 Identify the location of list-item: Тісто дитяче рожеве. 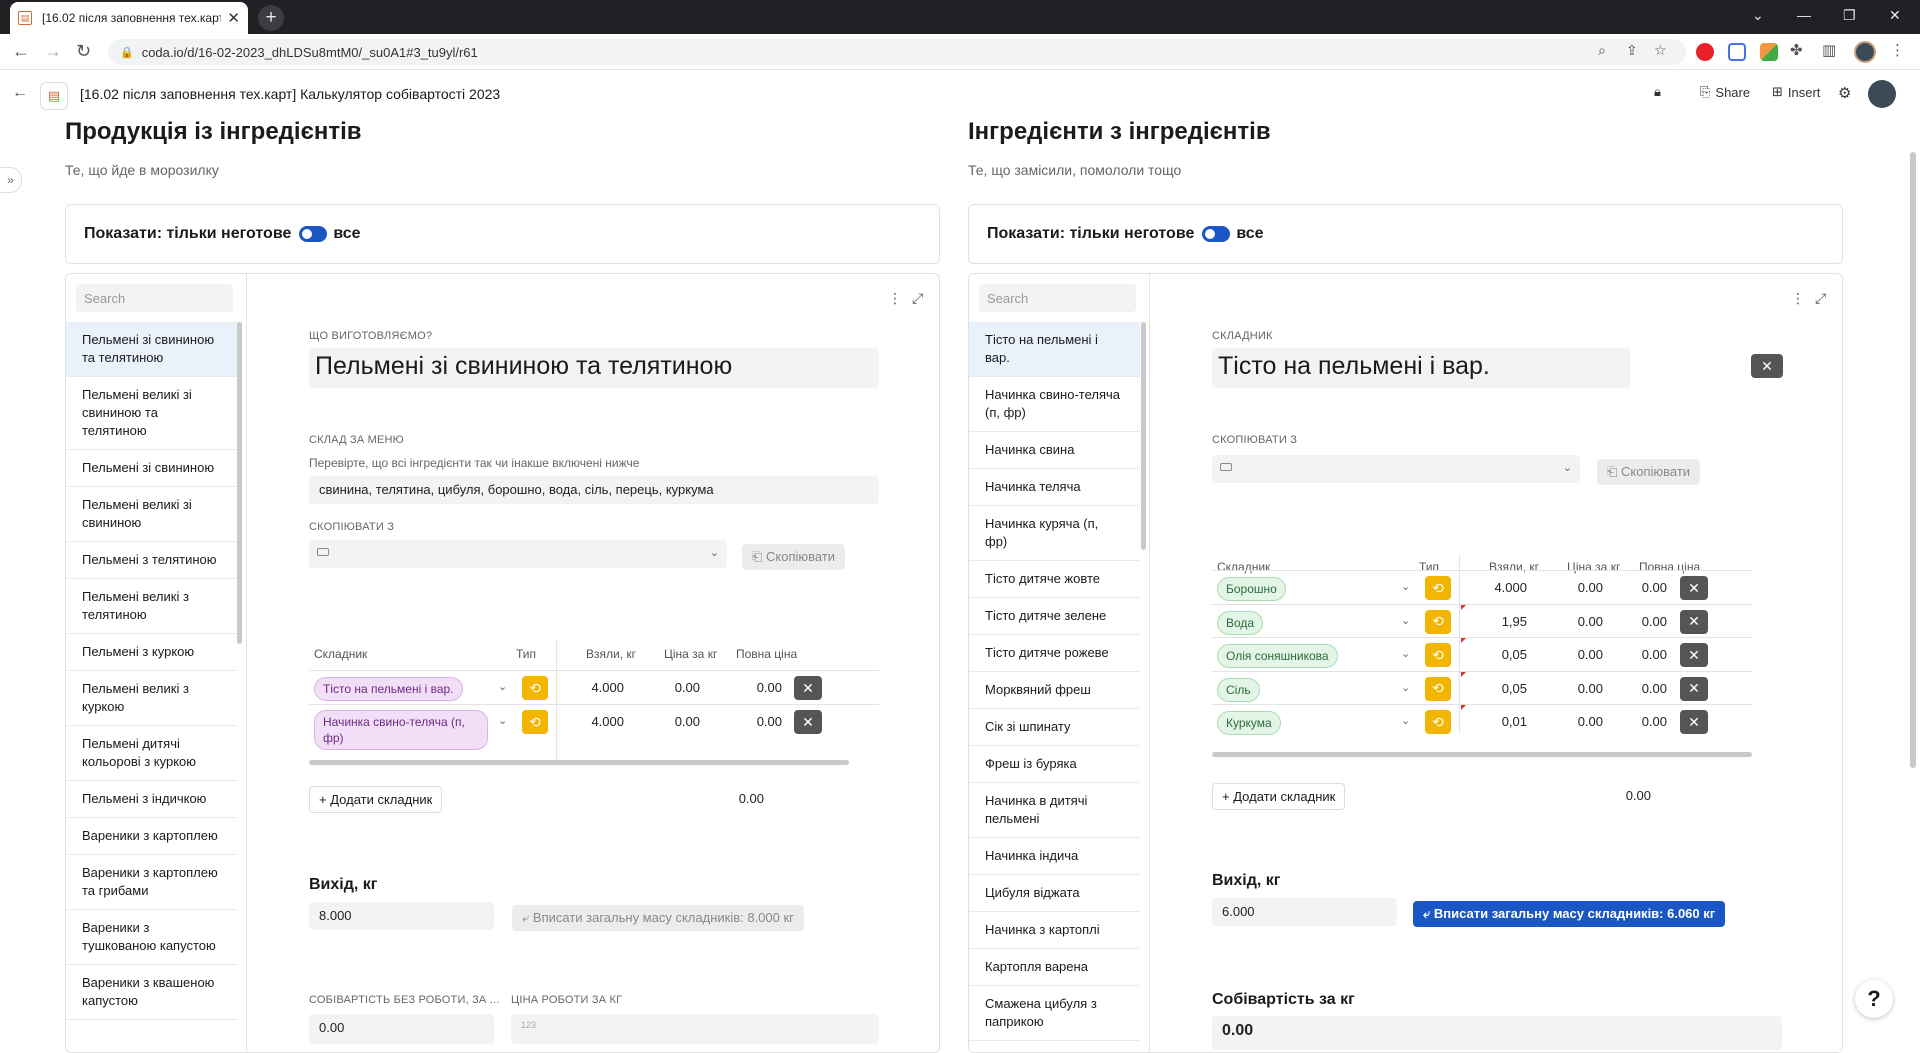
(1054, 653).